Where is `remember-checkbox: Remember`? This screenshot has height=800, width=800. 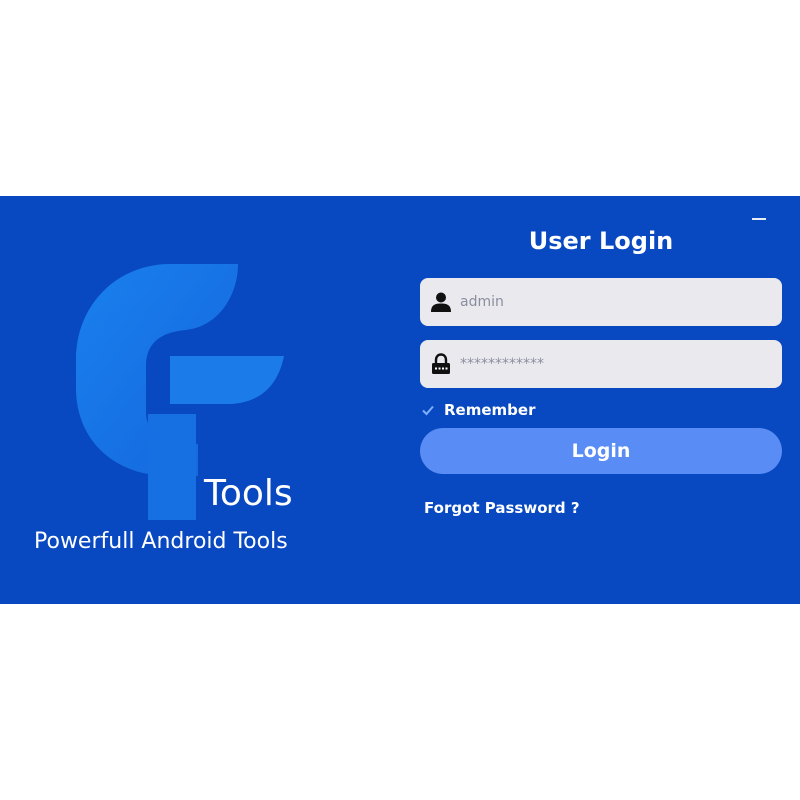
remember-checkbox: Remember is located at coordinates (477, 410).